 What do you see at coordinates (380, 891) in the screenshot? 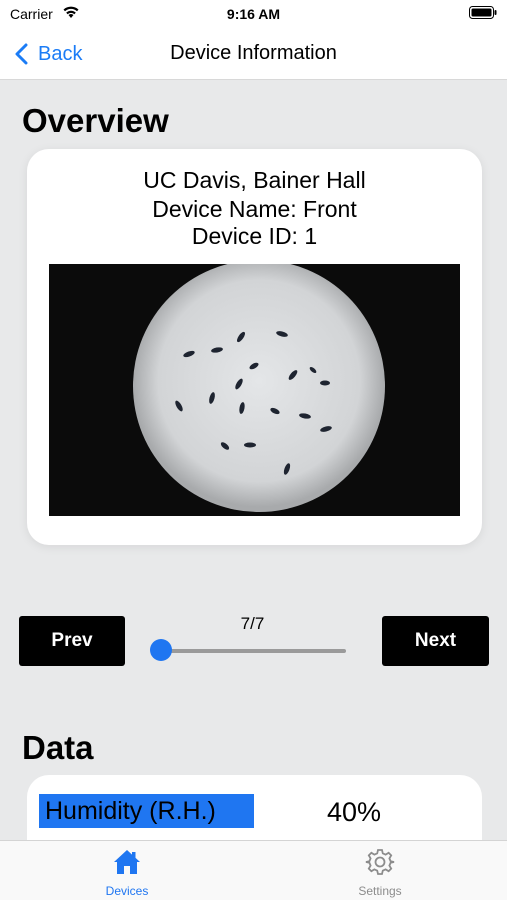
I see `tab-settings-label: Settings` at bounding box center [380, 891].